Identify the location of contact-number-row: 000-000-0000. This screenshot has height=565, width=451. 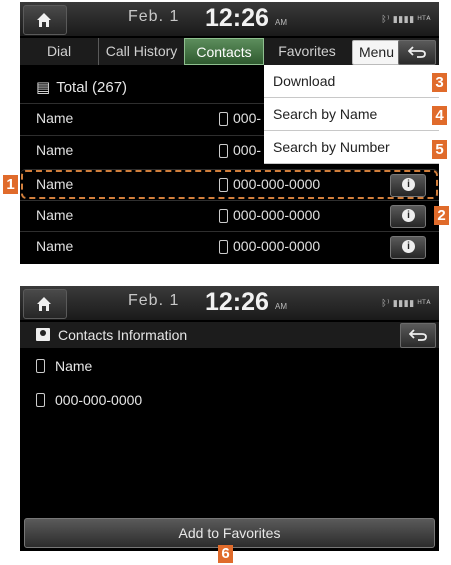
(89, 400).